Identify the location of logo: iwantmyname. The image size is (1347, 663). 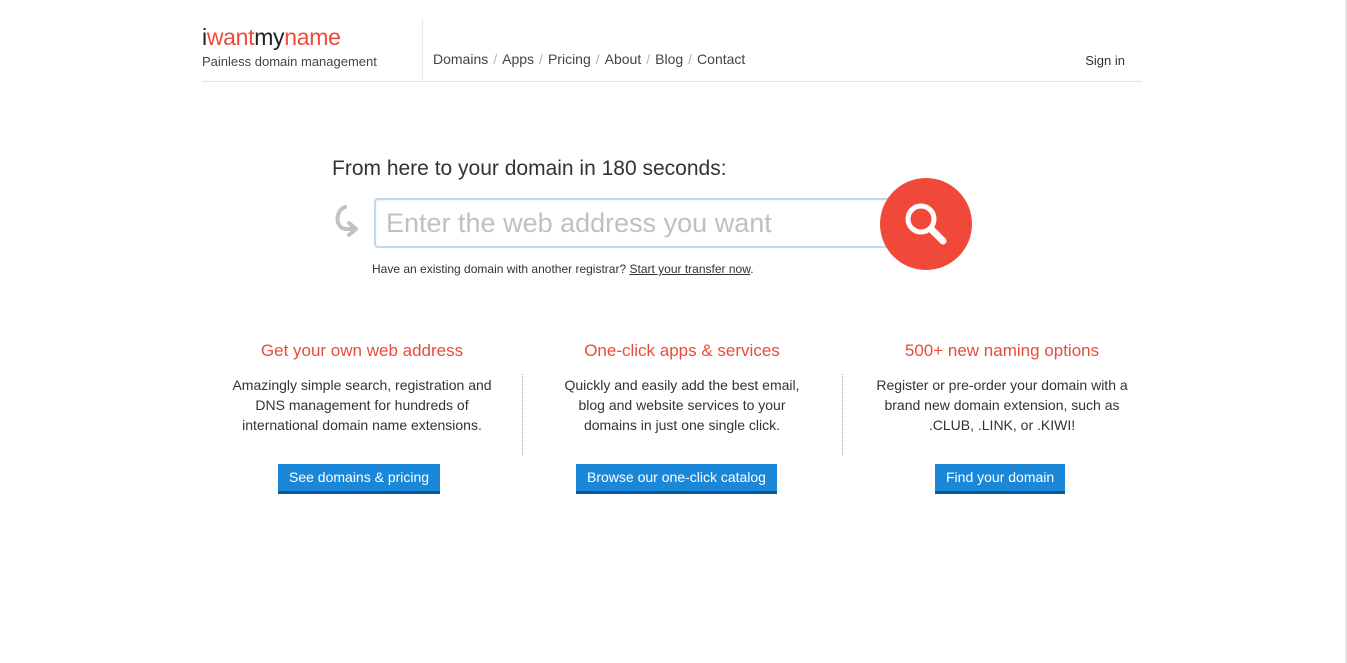
(271, 37).